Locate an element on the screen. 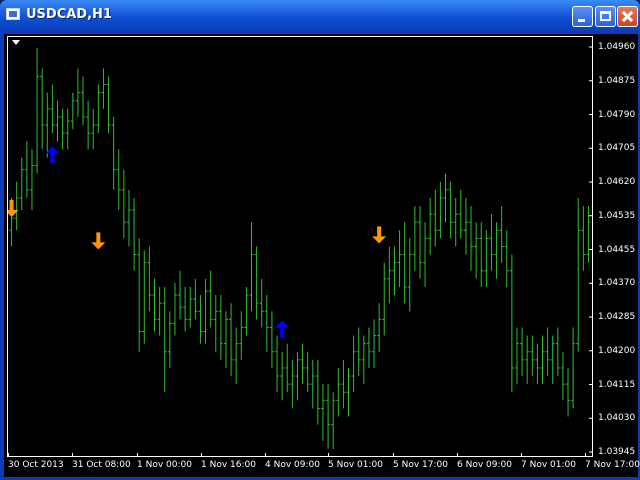 Image resolution: width=640 pixels, height=480 pixels. time-tick-label: 31 Oct 08:00 is located at coordinates (101, 465).